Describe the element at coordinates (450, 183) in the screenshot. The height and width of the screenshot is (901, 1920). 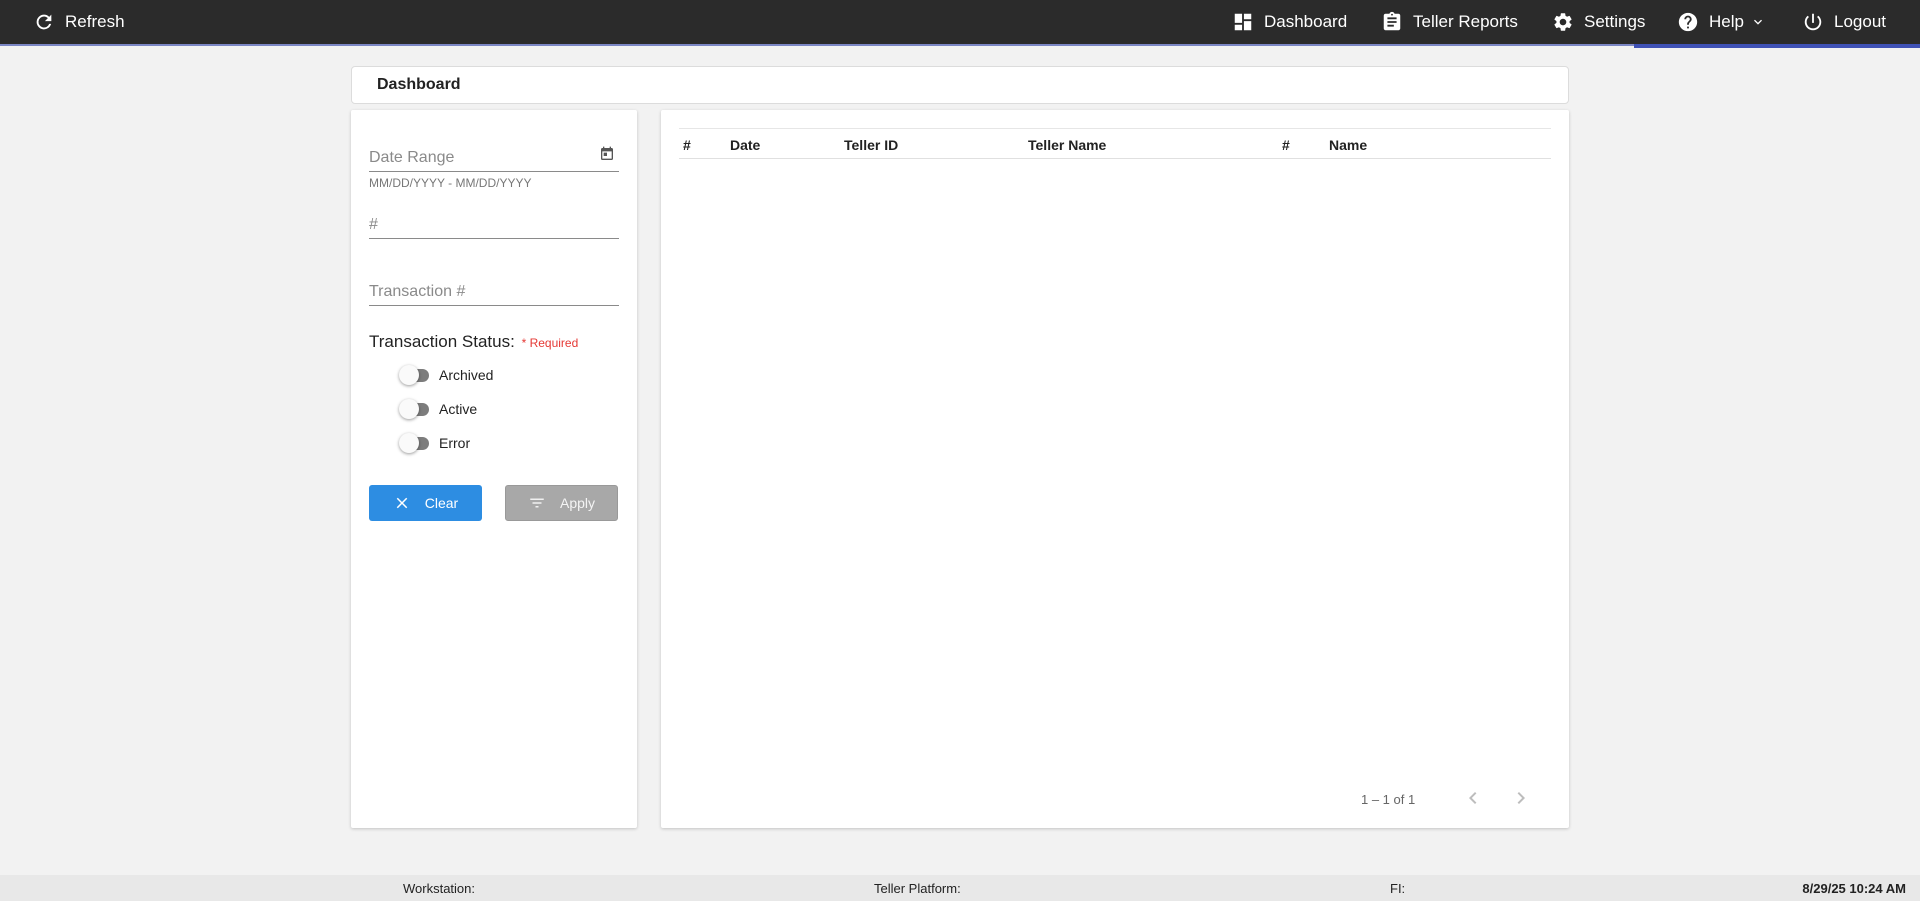
I see `date-range-hint: MM/DD/YYYY - MM/DD/YYYY` at that location.